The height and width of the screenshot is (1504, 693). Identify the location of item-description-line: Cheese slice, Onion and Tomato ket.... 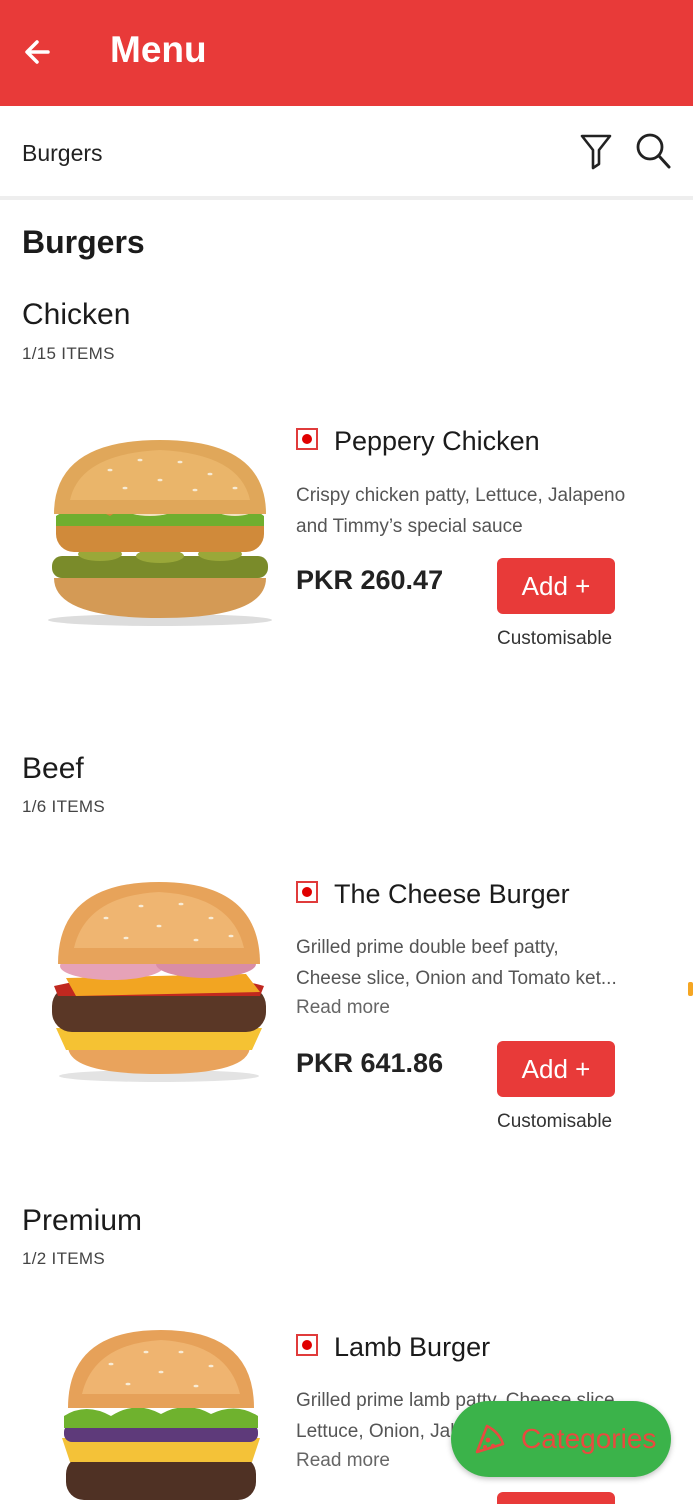
(456, 978).